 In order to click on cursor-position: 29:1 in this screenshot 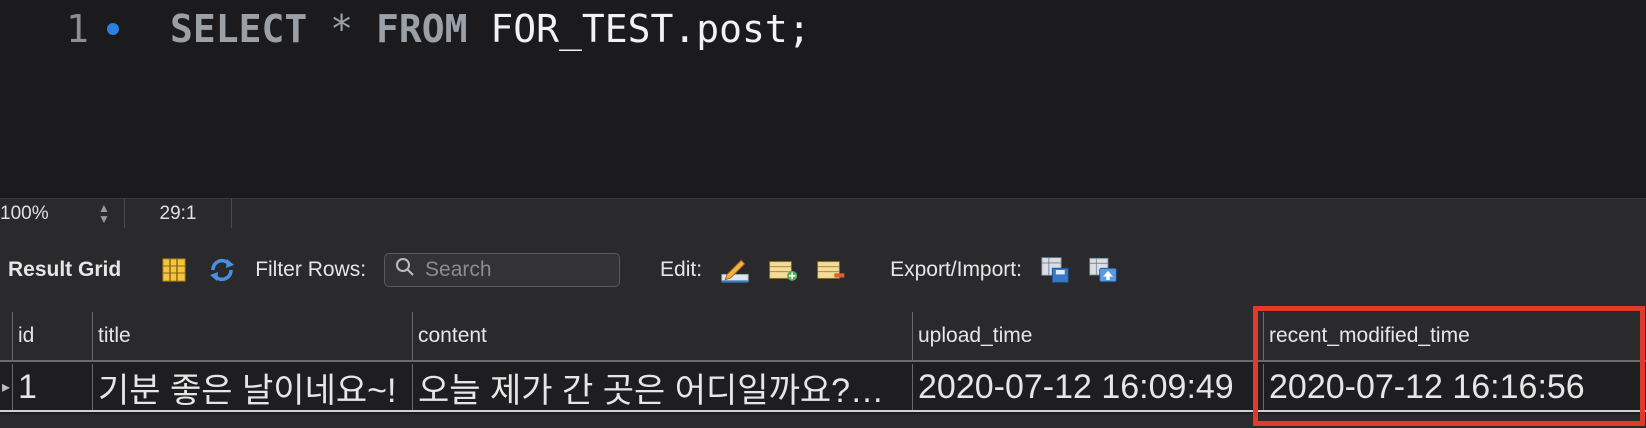, I will do `click(178, 213)`.